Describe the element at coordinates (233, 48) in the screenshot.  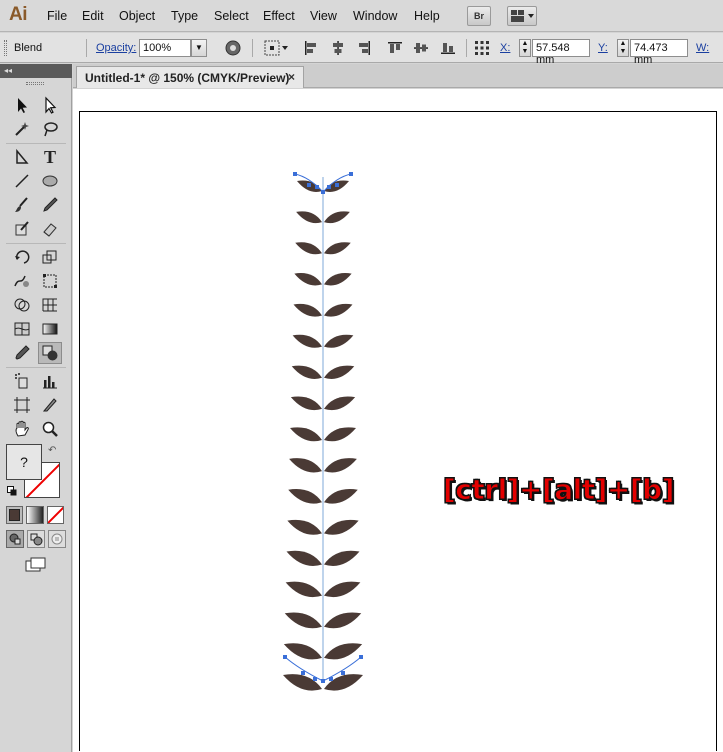
I see `recolor-artwork-icon` at that location.